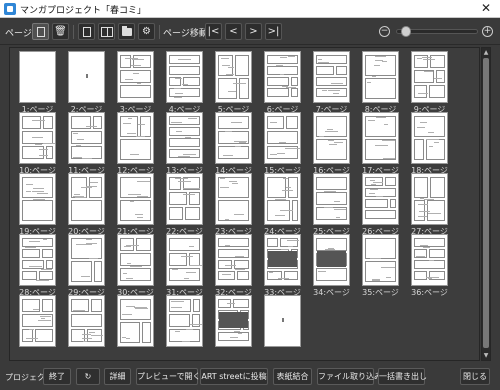 This screenshot has width=500, height=390. What do you see at coordinates (273, 31) in the screenshot?
I see `last-page-button: >|` at bounding box center [273, 31].